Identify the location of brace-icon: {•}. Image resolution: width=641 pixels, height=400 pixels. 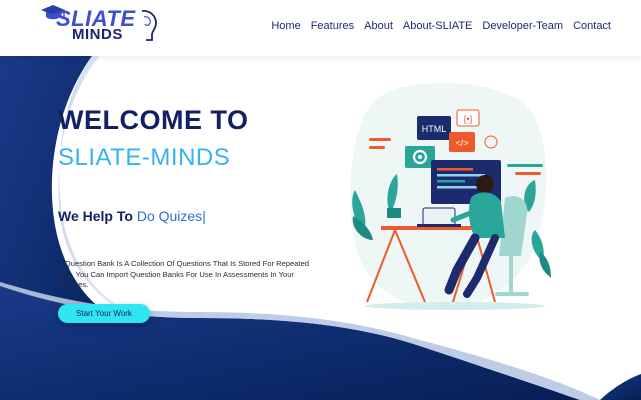
(467, 119).